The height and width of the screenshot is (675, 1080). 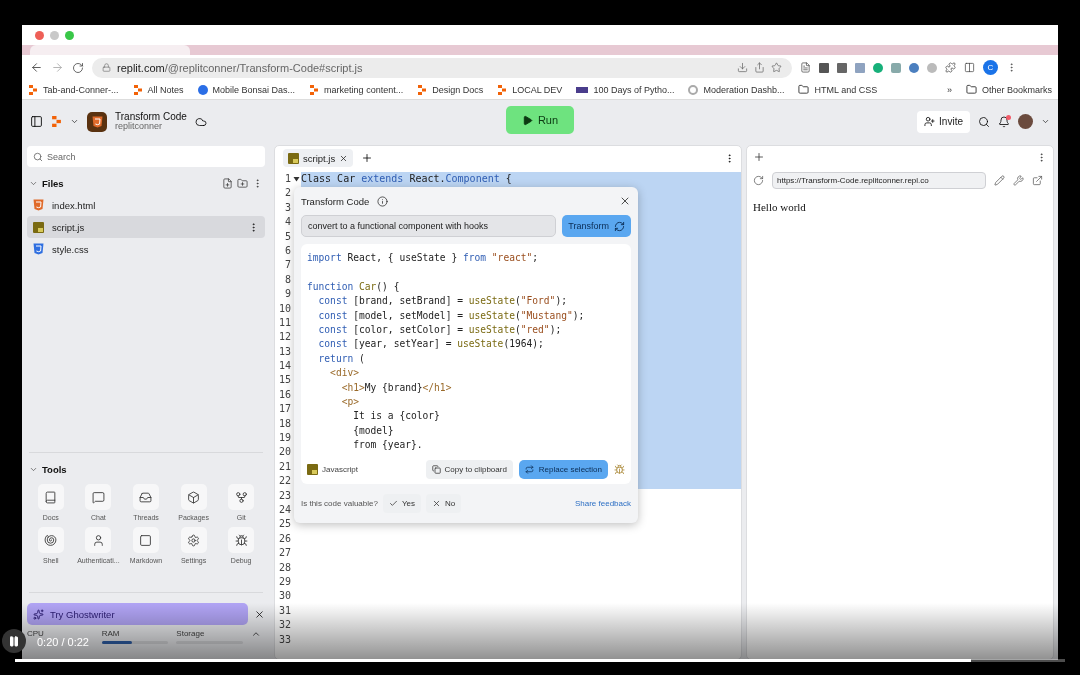 I want to click on resource-label: Storage, so click(x=191, y=633).